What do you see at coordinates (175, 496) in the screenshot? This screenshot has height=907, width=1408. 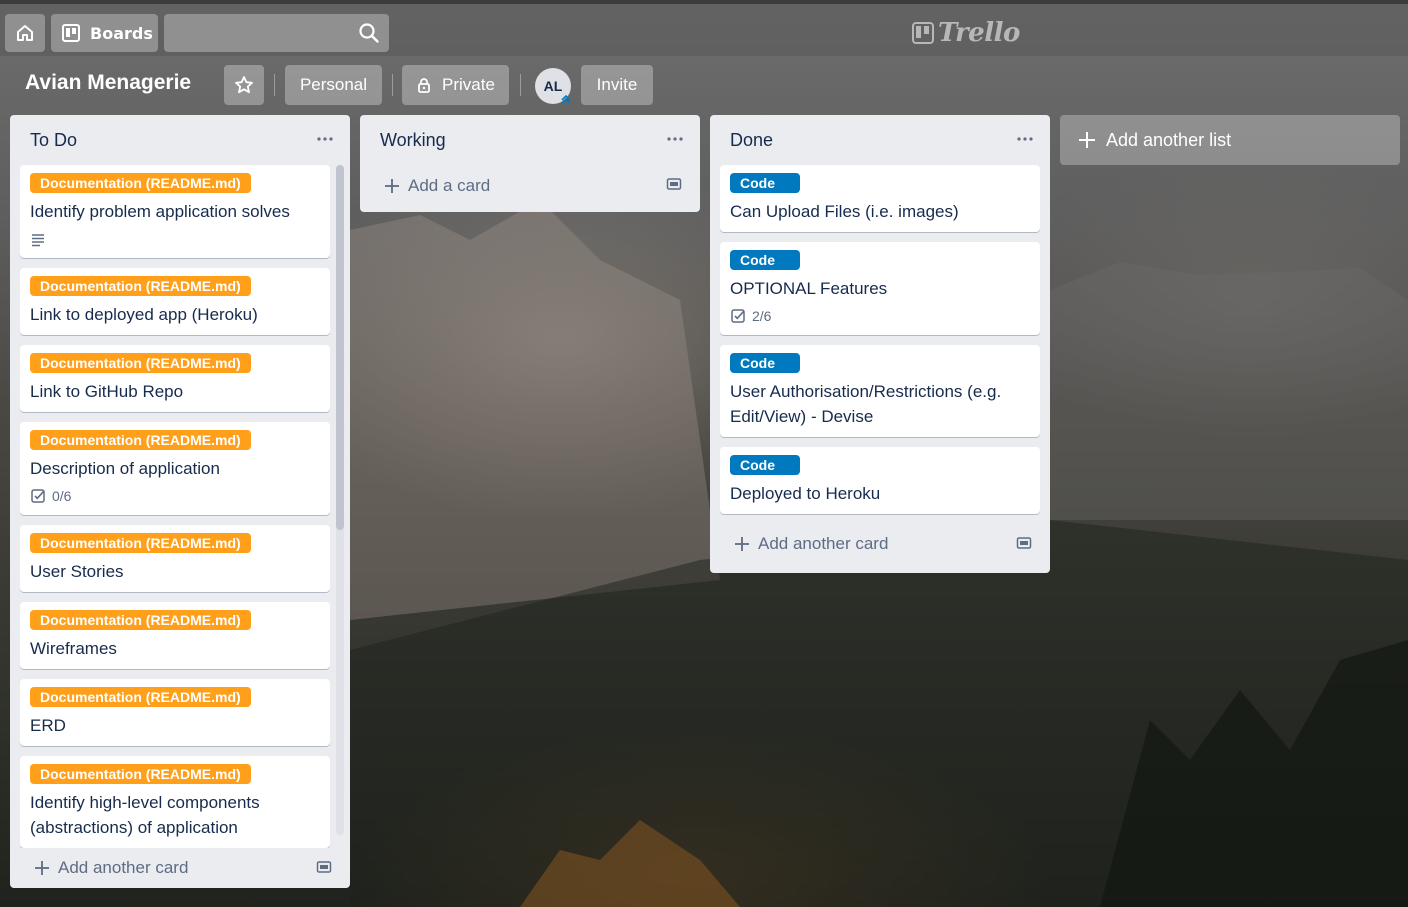 I see `card-badges: 0/6` at bounding box center [175, 496].